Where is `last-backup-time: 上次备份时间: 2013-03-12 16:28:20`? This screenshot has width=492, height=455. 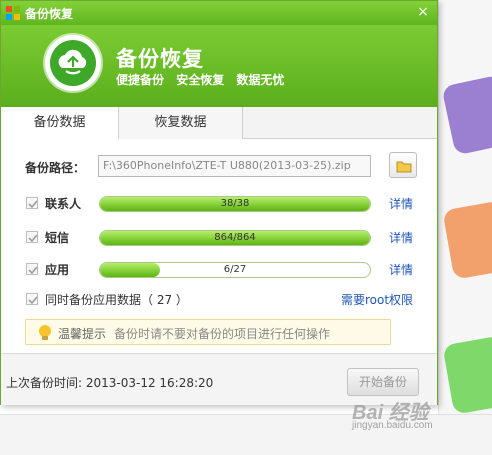 last-backup-time: 上次备份时间: 2013-03-12 16:28:20 is located at coordinates (110, 383).